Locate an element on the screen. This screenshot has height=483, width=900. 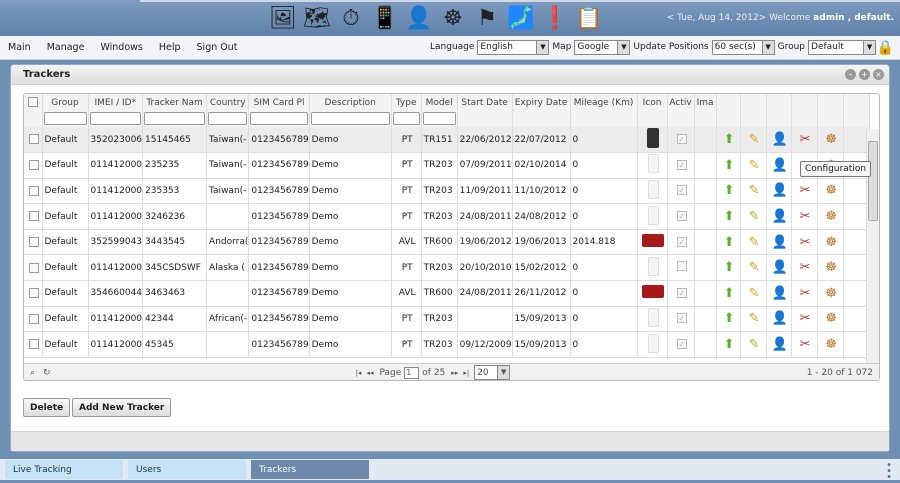
scroll-thumb is located at coordinates (873, 181).